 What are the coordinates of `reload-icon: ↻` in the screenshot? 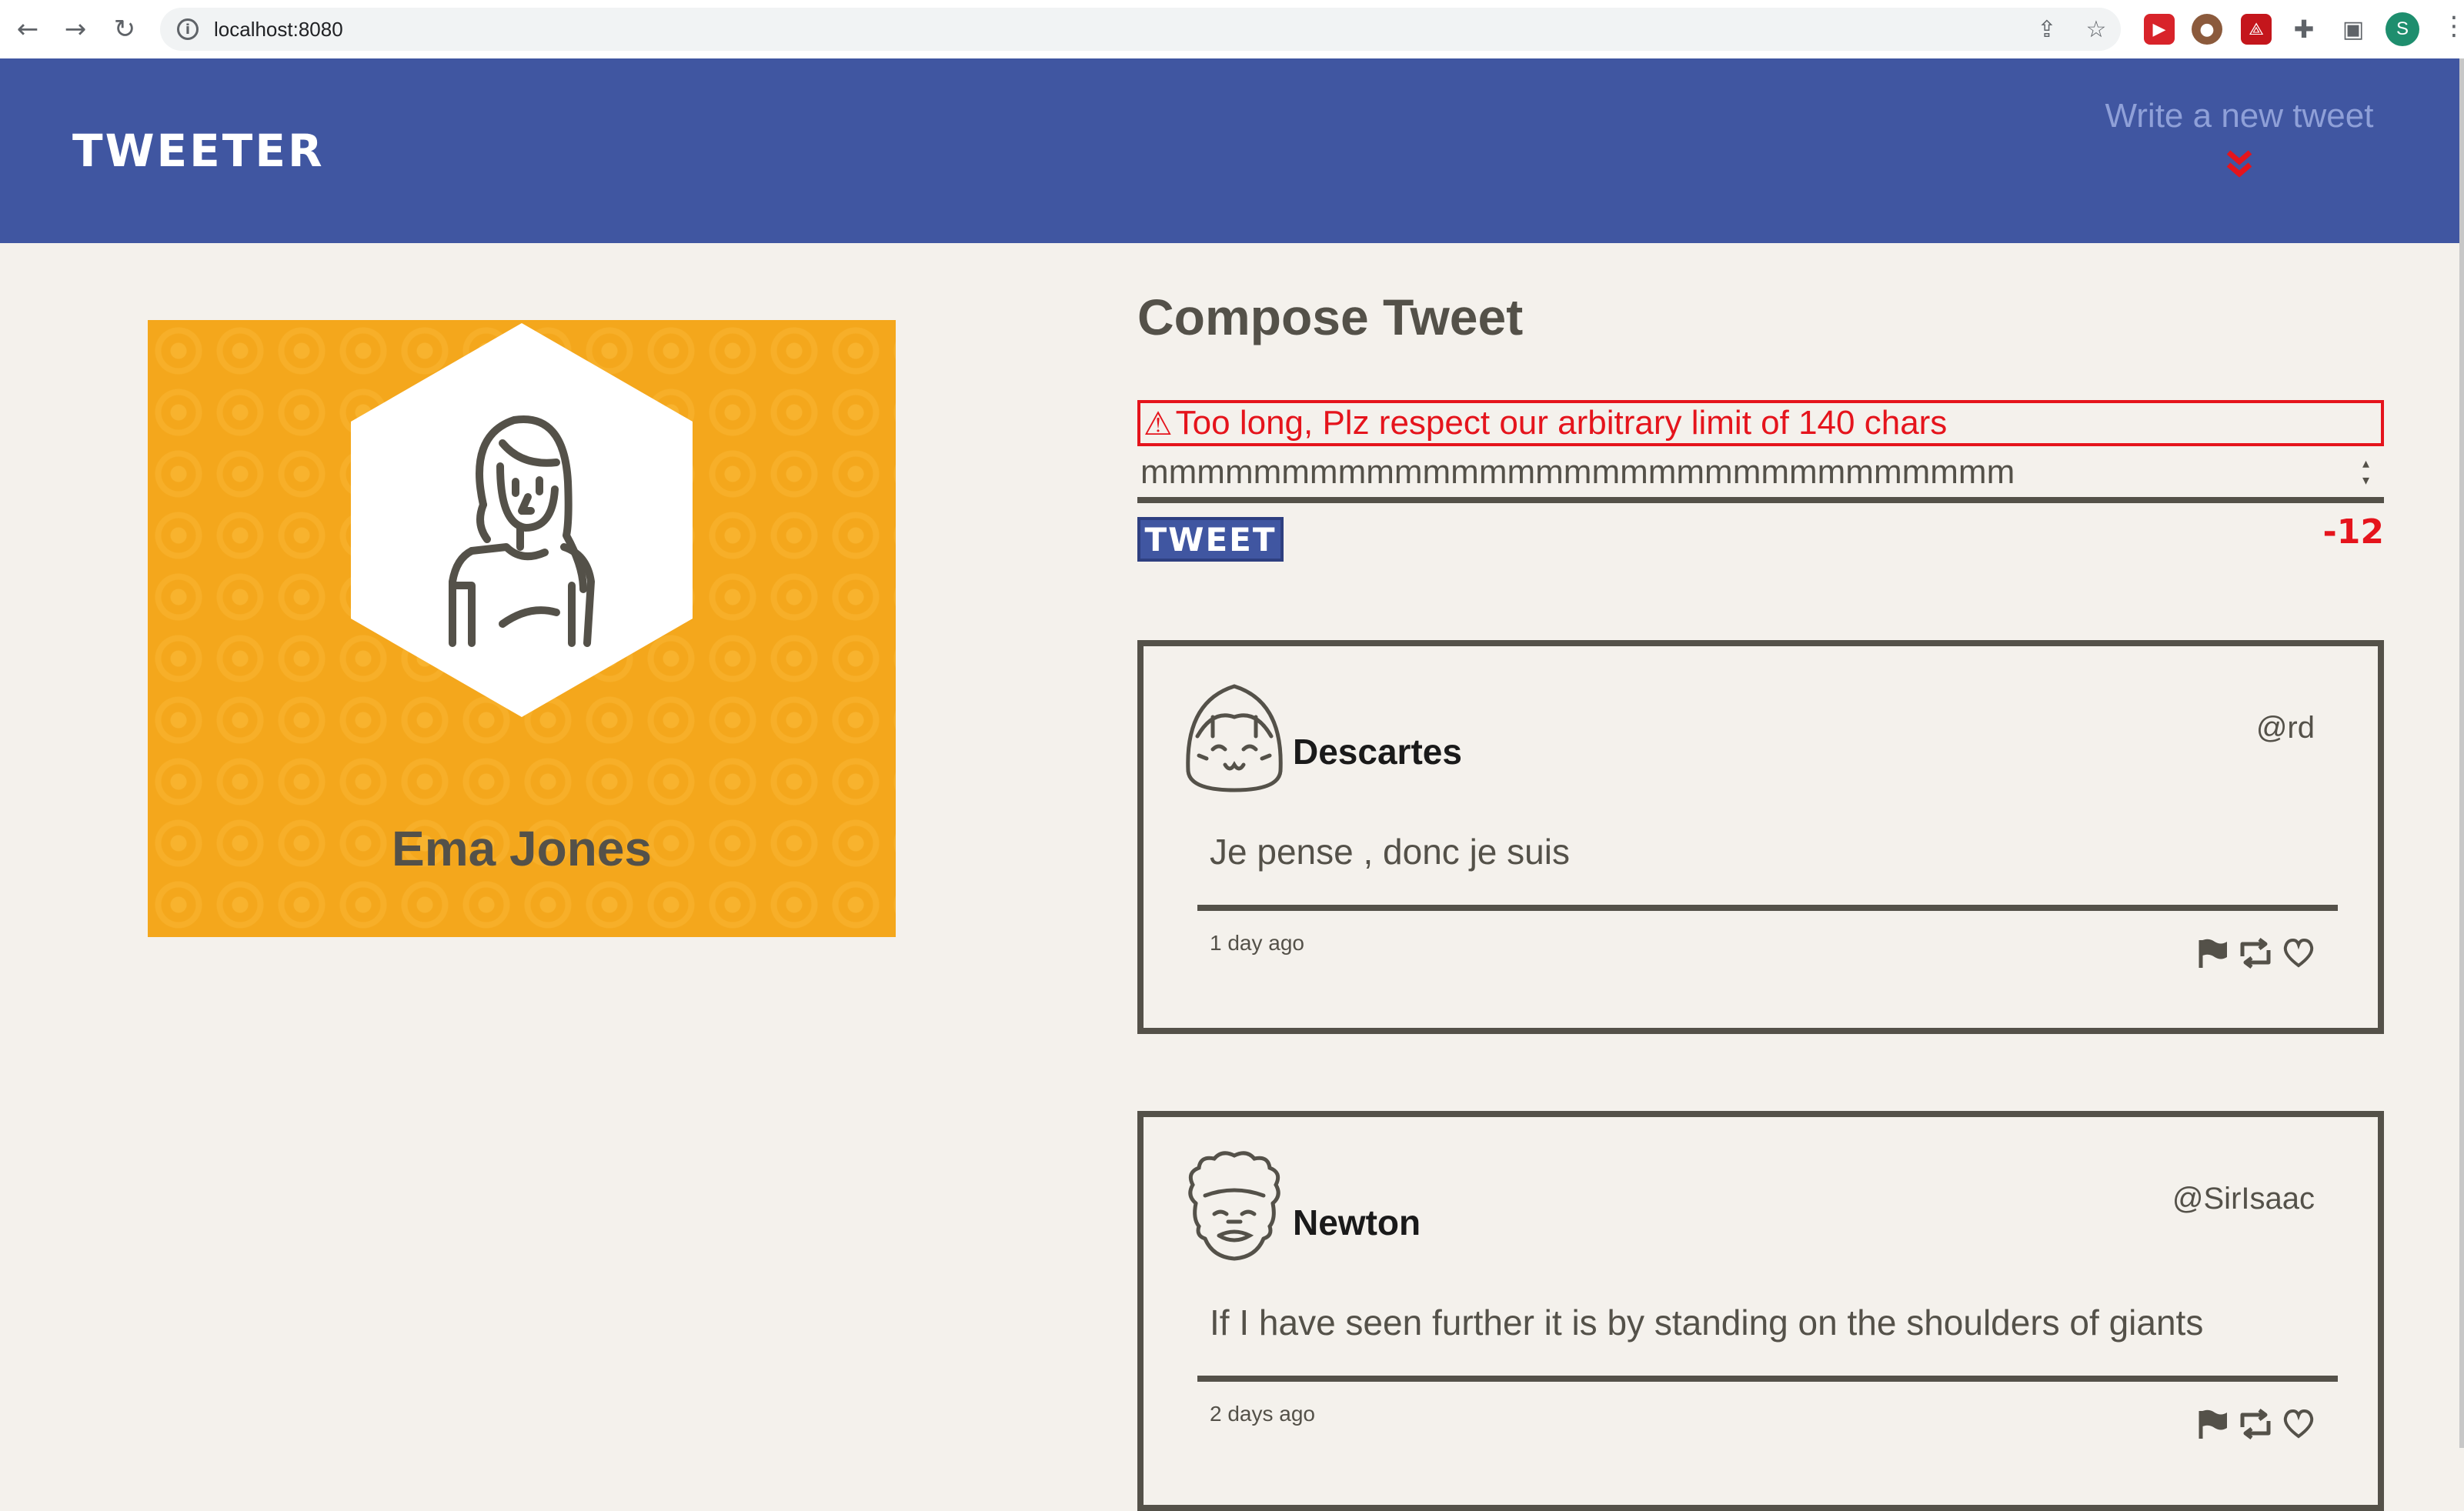 It's located at (124, 29).